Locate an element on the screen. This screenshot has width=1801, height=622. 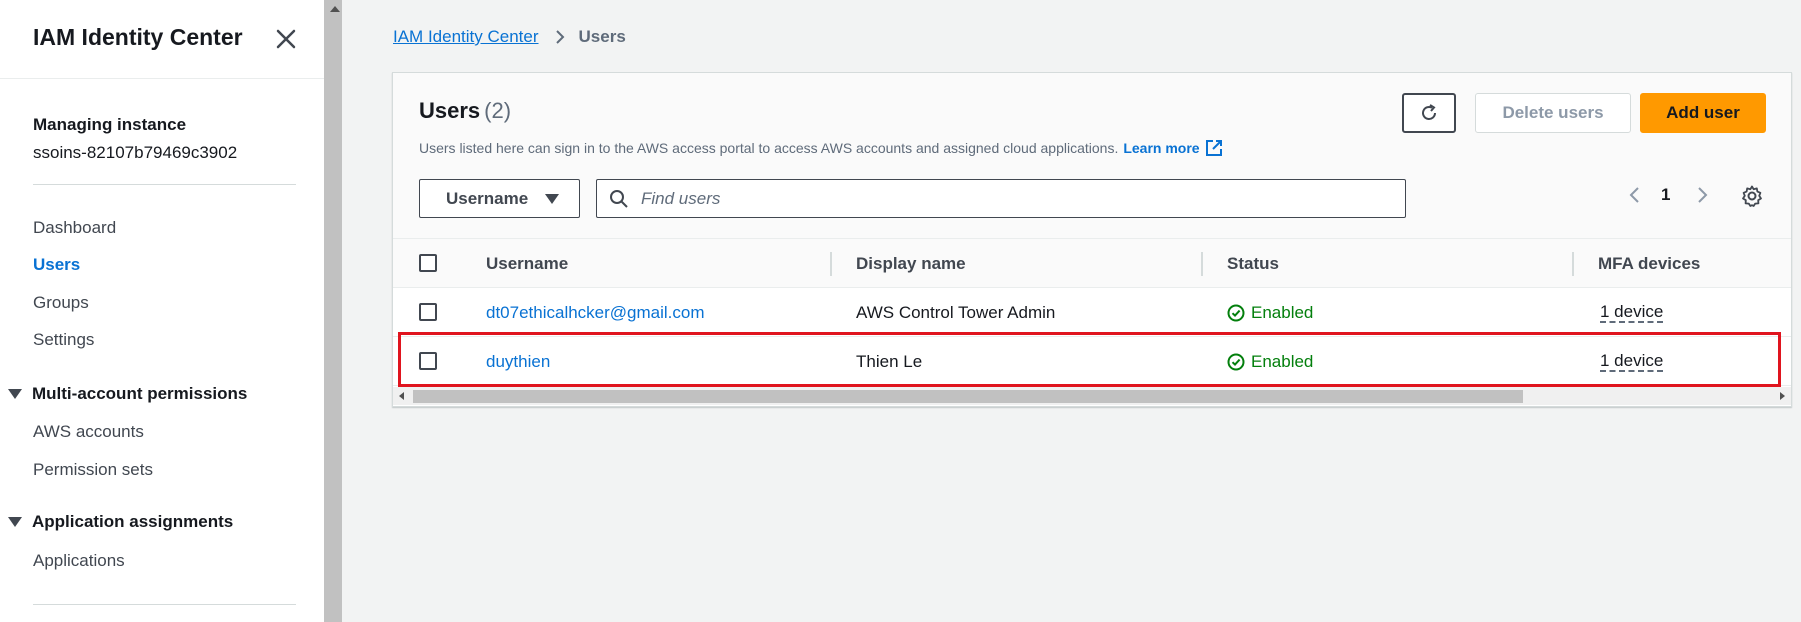
column-header-username: Username is located at coordinates (527, 263).